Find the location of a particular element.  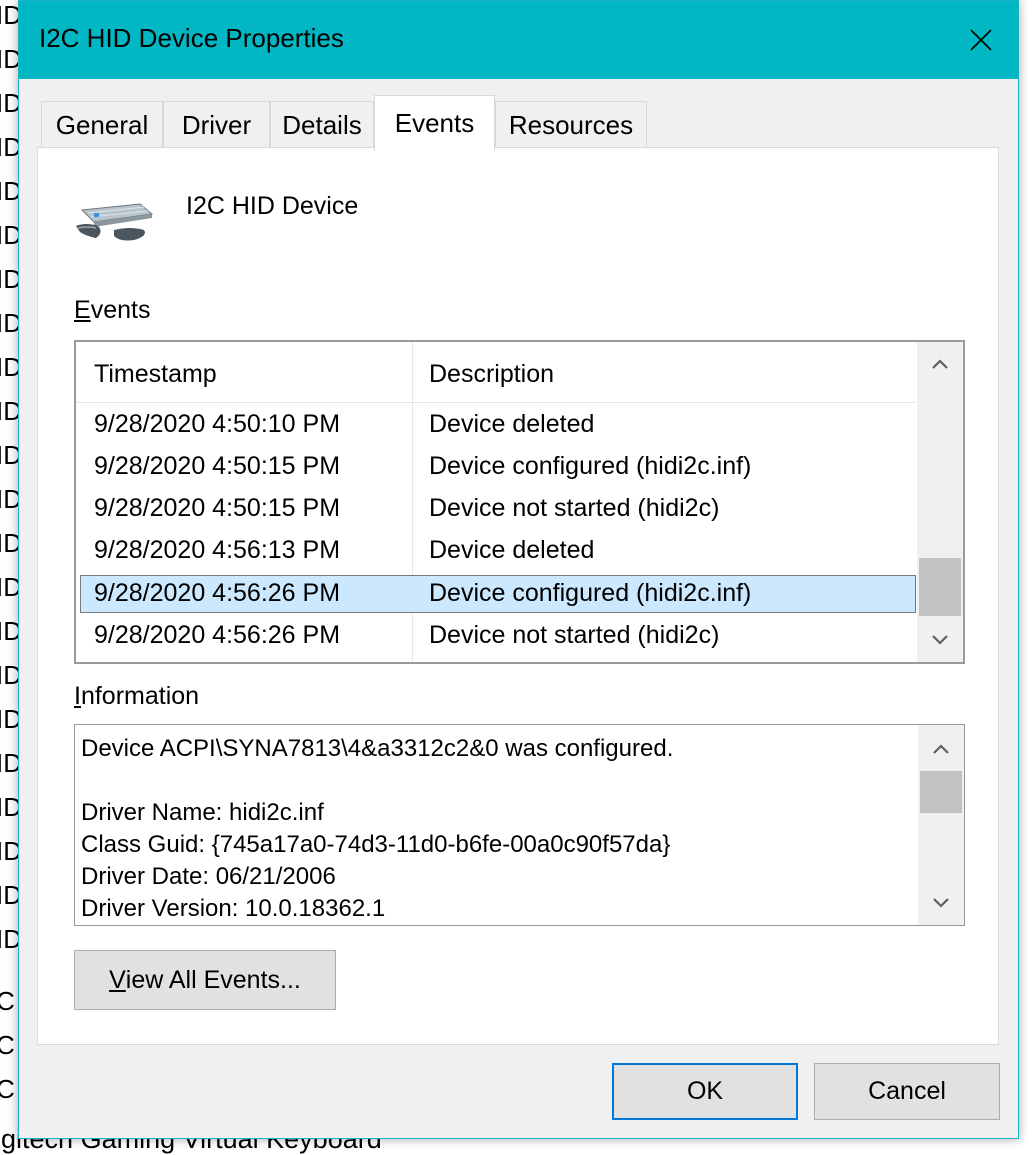

information-label-accesskey: I is located at coordinates (77, 696).